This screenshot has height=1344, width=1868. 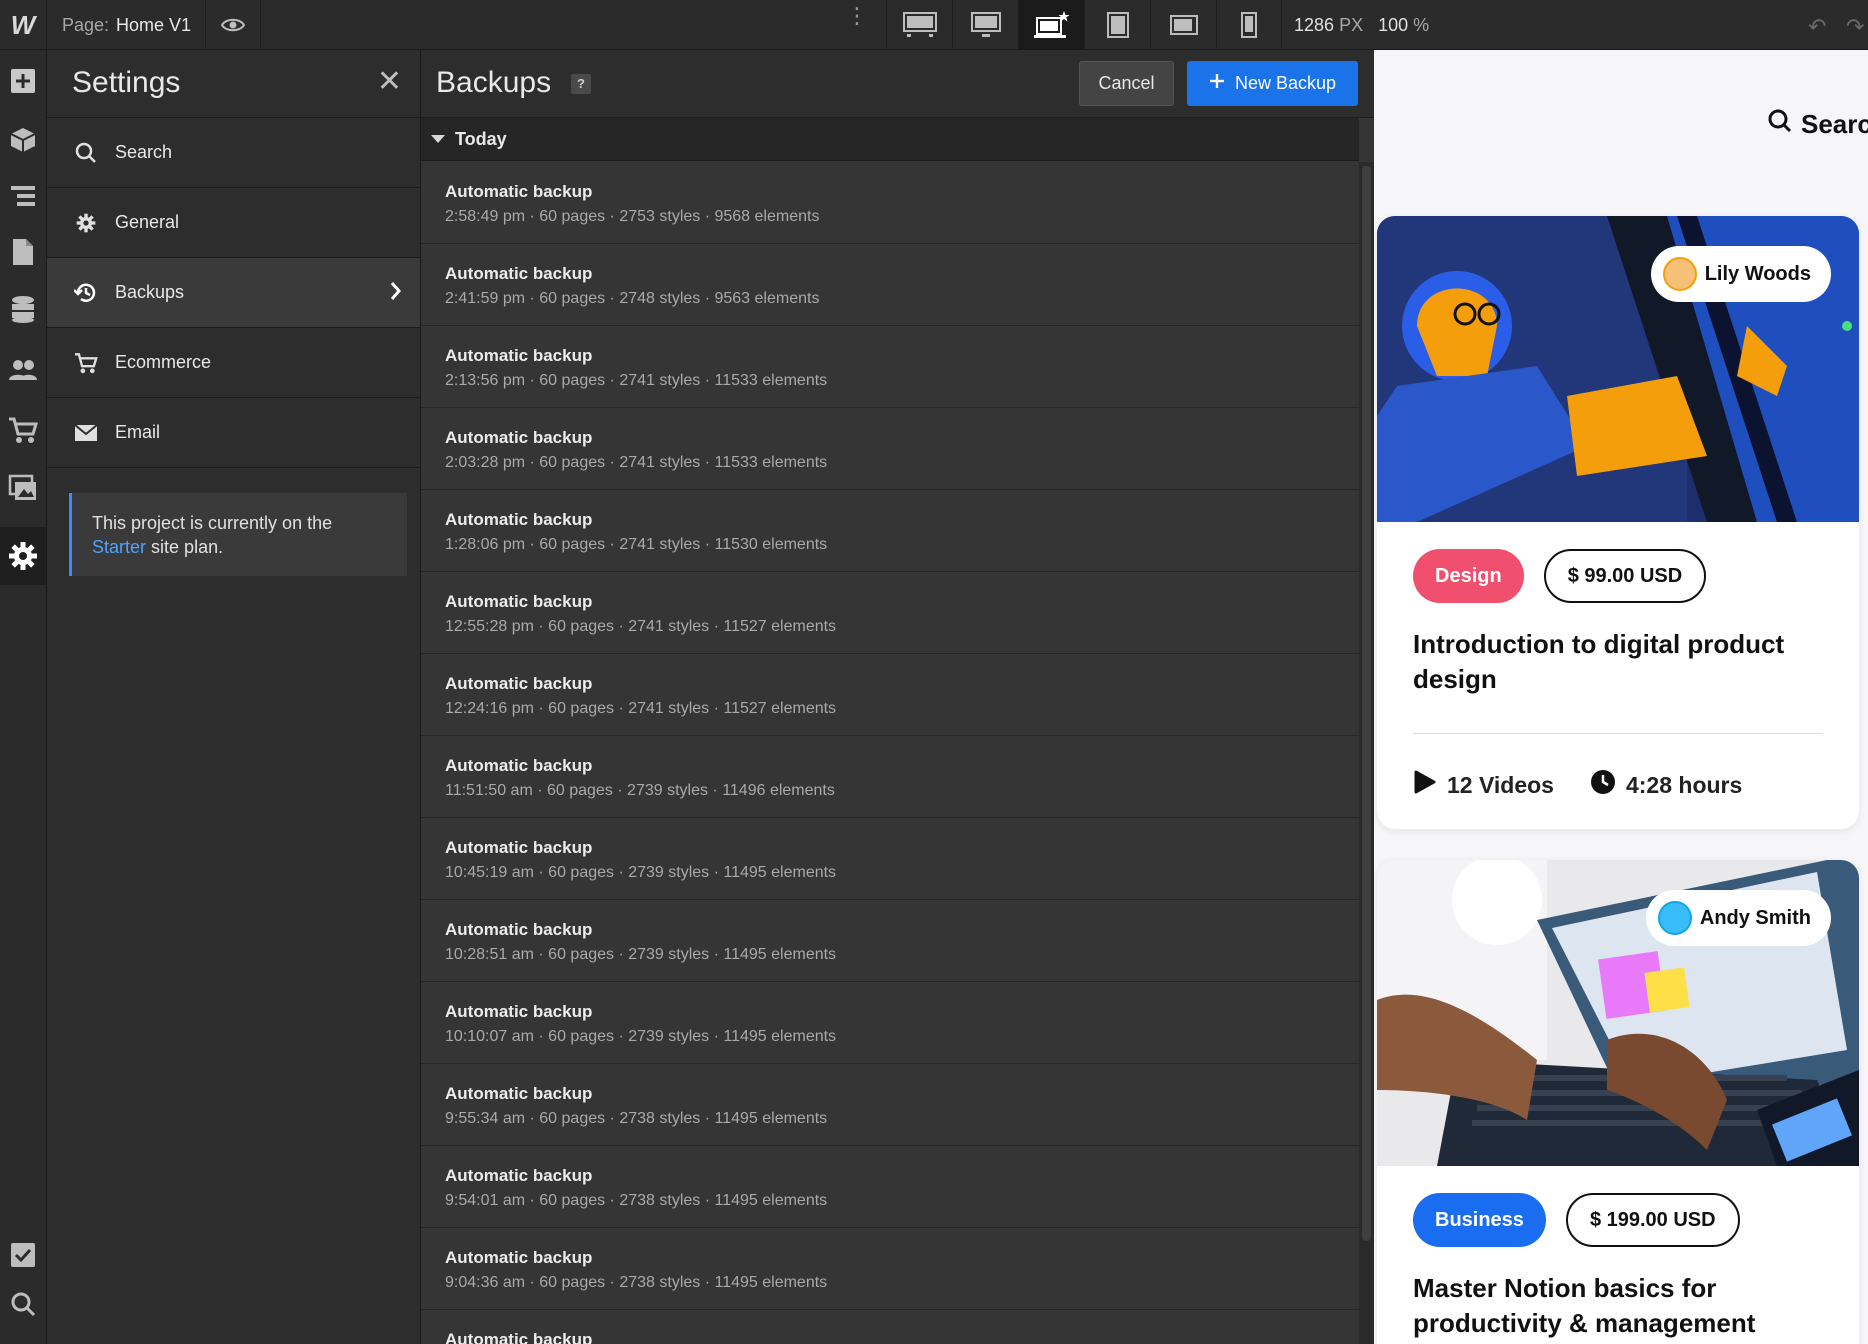 What do you see at coordinates (233, 223) in the screenshot?
I see `settings-item-general: General` at bounding box center [233, 223].